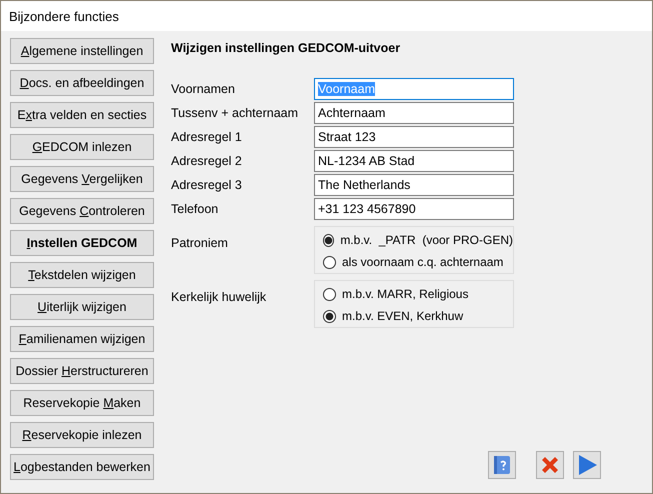 Image resolution: width=653 pixels, height=494 pixels. I want to click on sidebar-button: Familienamen wijzigen, so click(82, 339).